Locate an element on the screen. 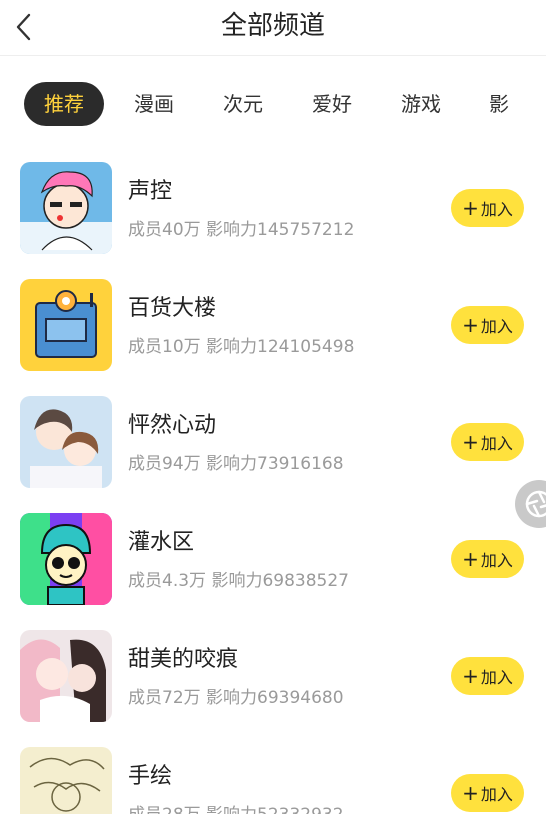 Image resolution: width=546 pixels, height=814 pixels. channel-name: 百货大楼 is located at coordinates (172, 308).